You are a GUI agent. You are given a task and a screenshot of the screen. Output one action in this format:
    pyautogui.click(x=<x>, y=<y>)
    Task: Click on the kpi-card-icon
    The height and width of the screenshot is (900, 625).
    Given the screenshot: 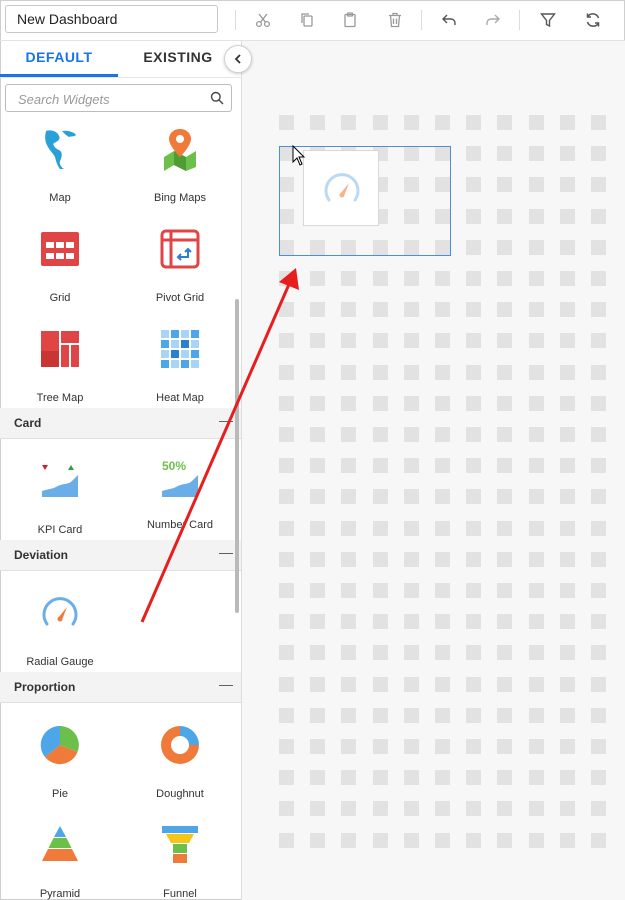 What is the action you would take?
    pyautogui.click(x=60, y=481)
    